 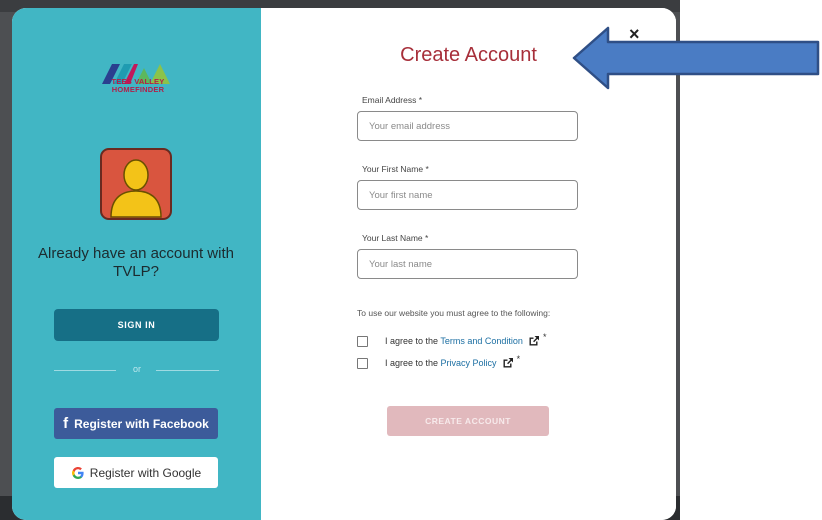 What do you see at coordinates (392, 100) in the screenshot?
I see `email-label: Email Address *` at bounding box center [392, 100].